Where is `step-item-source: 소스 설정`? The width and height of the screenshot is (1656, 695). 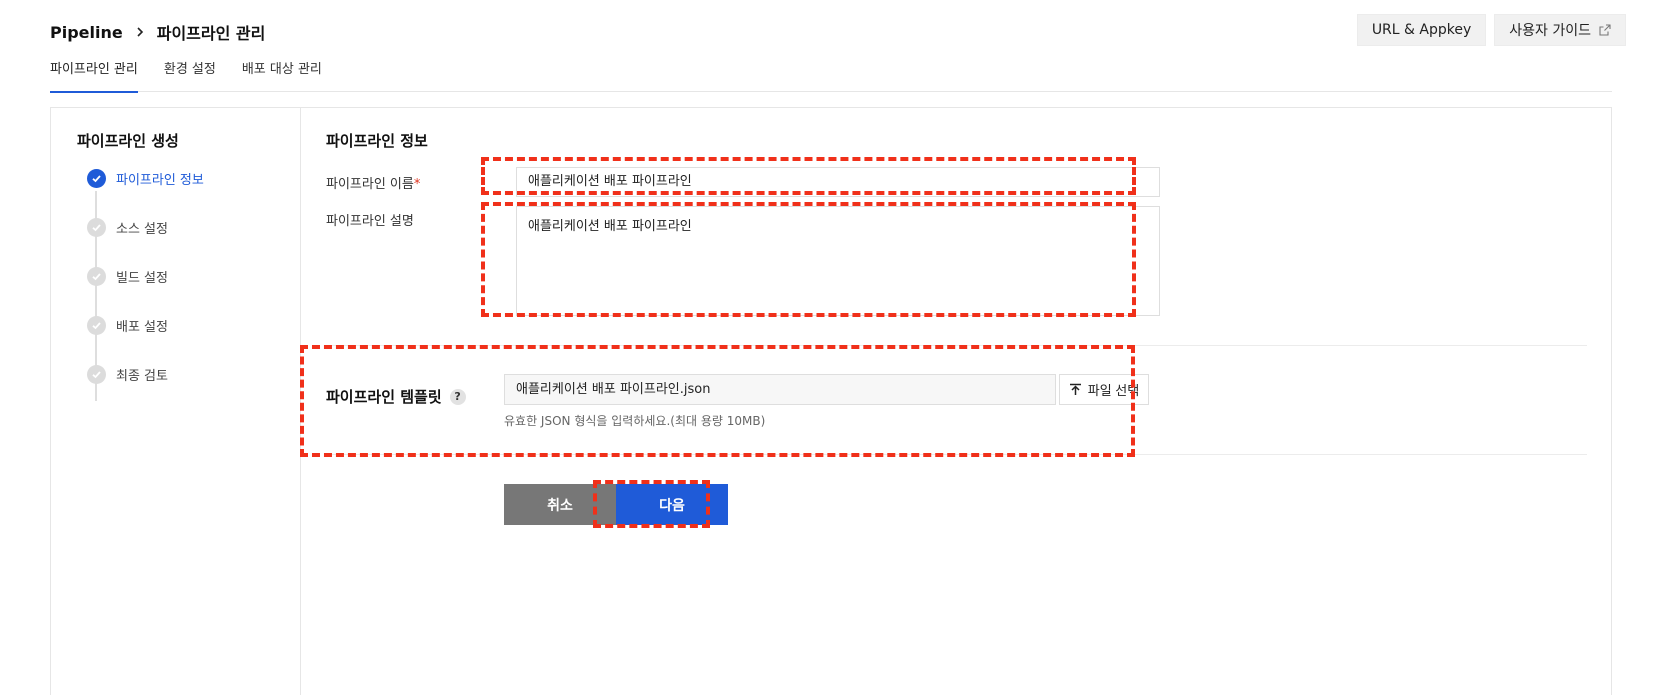 step-item-source: 소스 설정 is located at coordinates (127, 227).